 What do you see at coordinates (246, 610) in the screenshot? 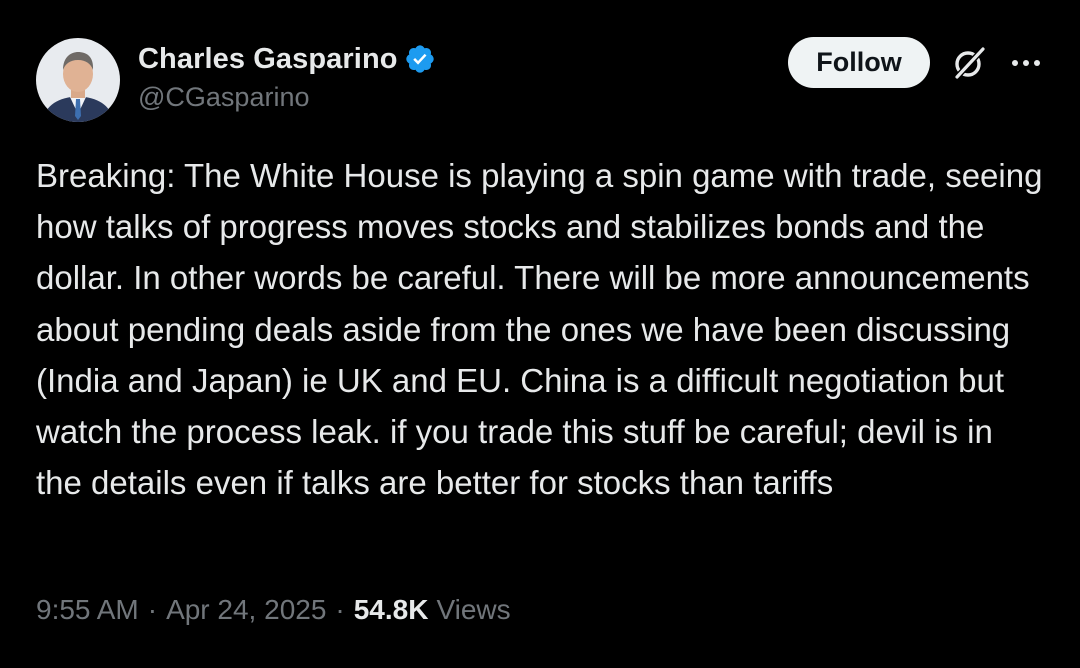
I see `tweet-date: Apr 24, 2025` at bounding box center [246, 610].